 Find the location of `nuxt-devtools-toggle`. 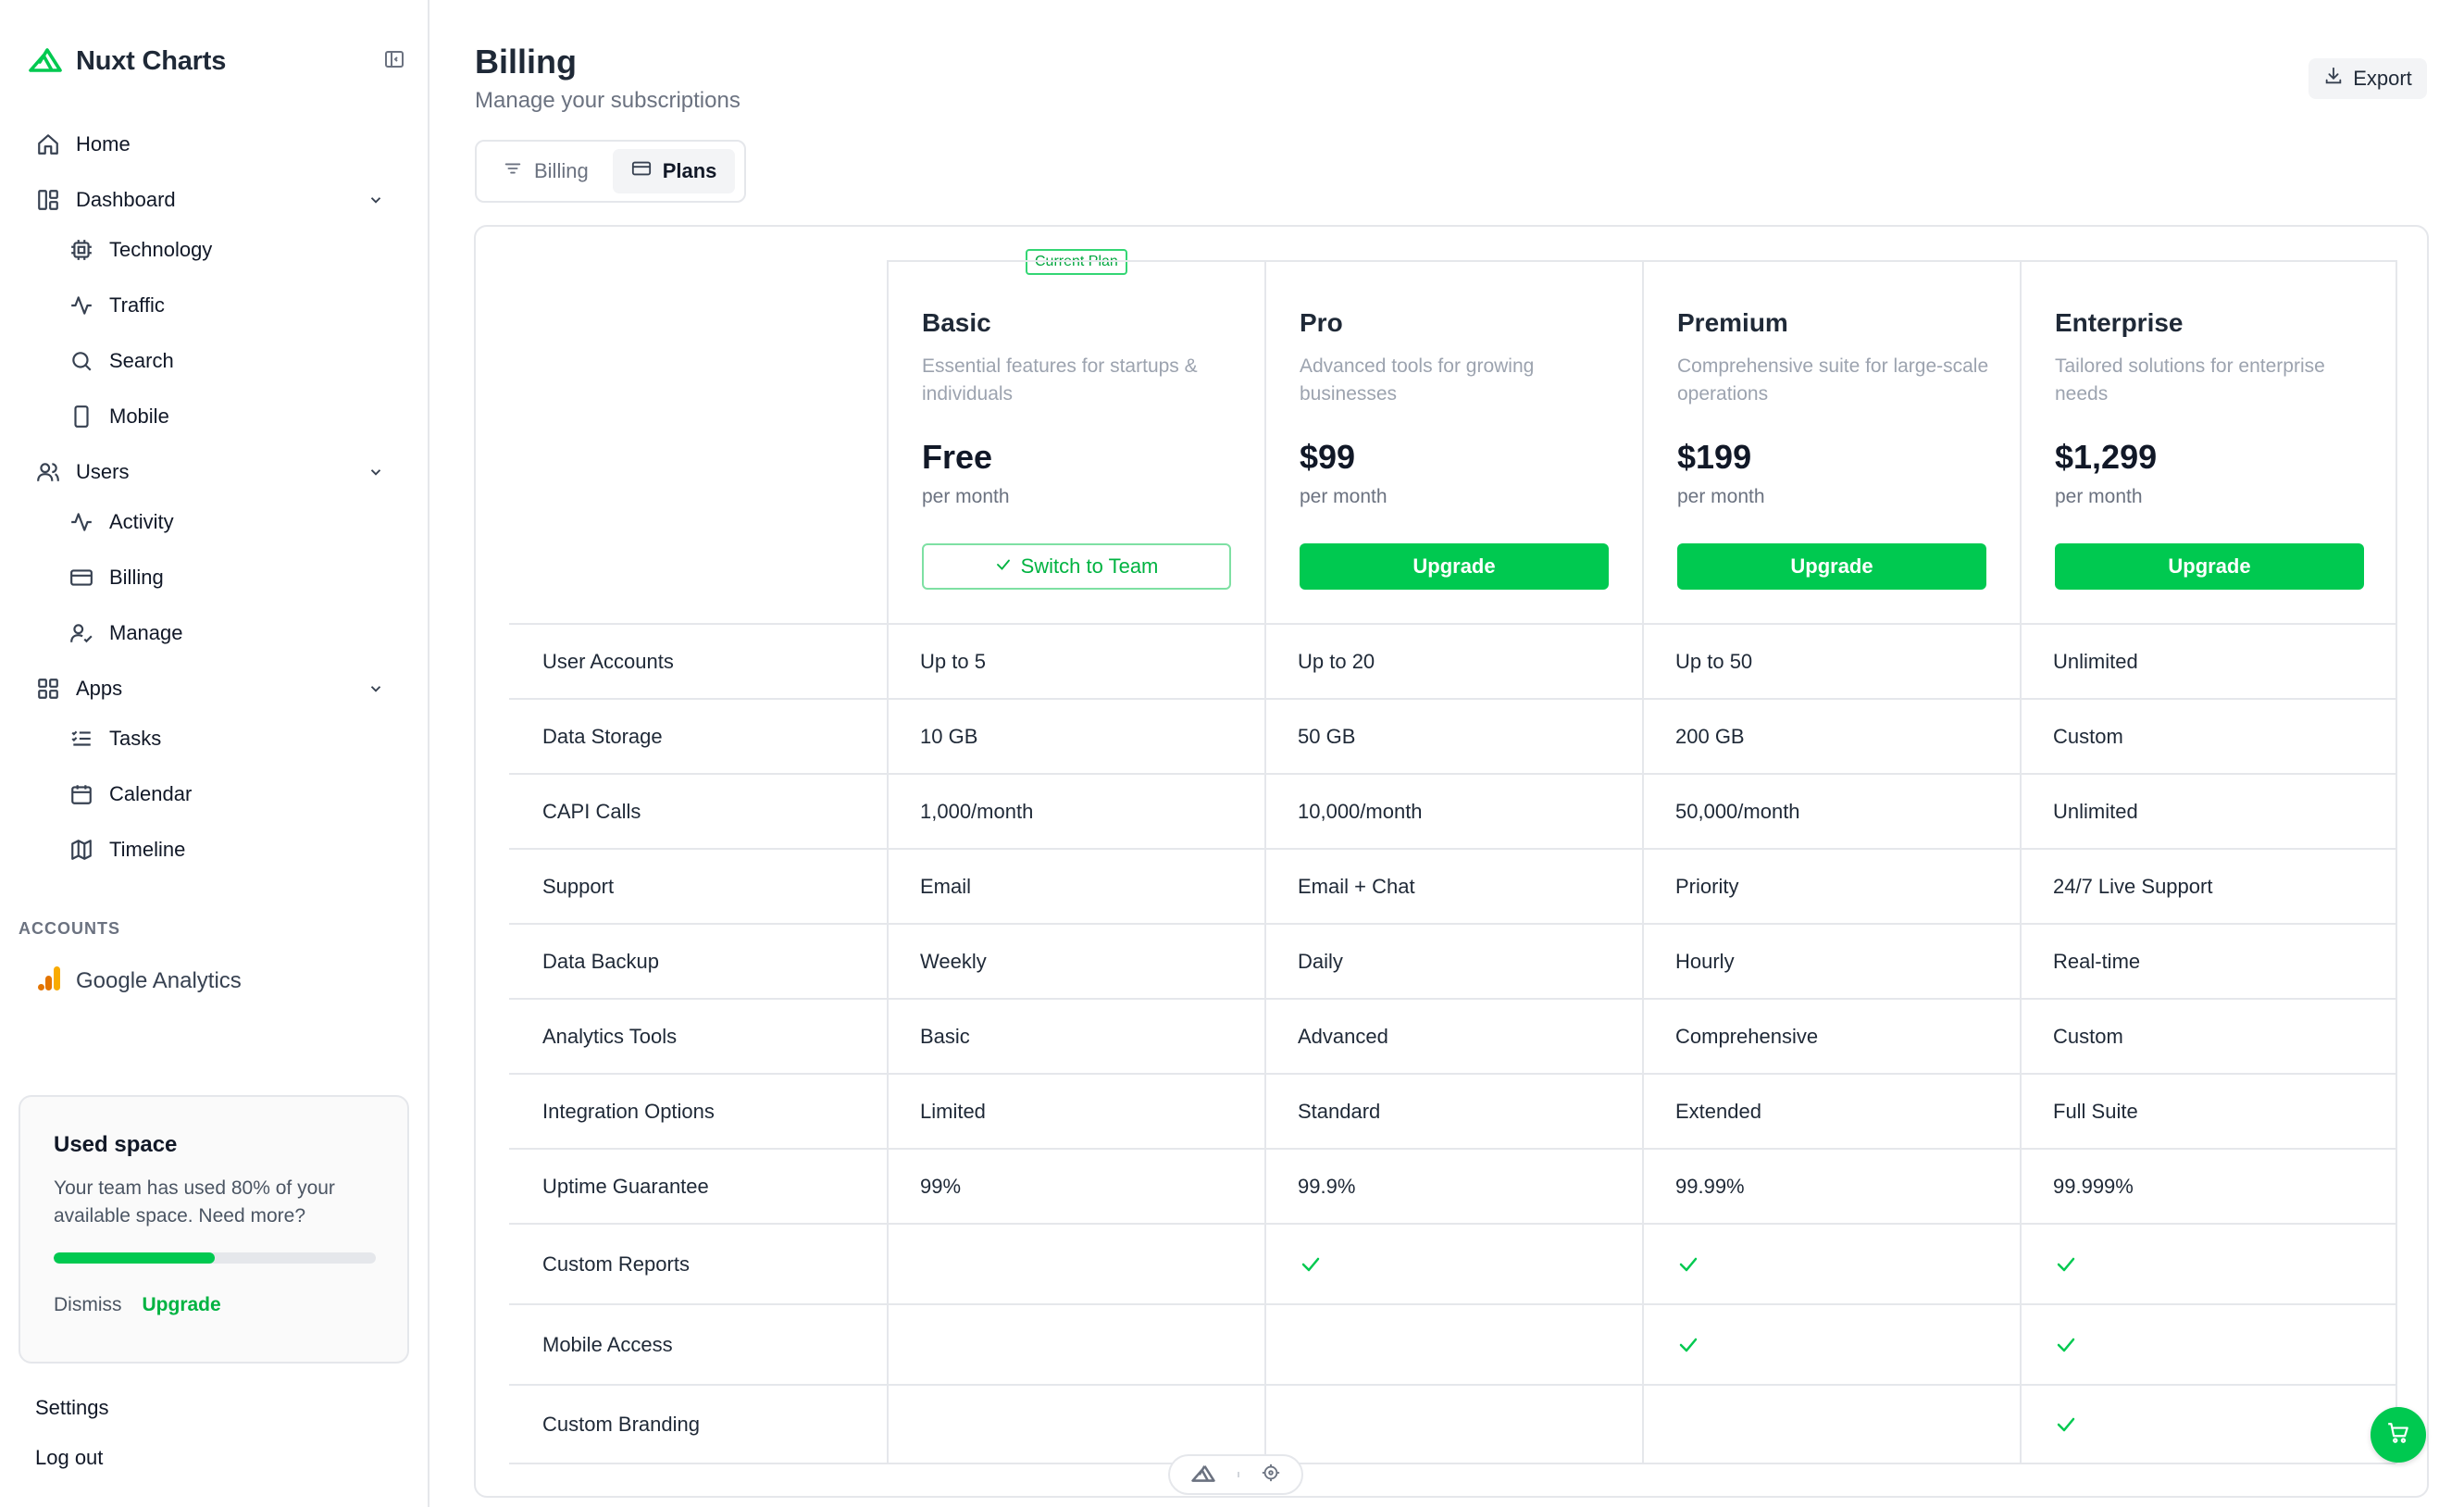

nuxt-devtools-toggle is located at coordinates (1235, 1474).